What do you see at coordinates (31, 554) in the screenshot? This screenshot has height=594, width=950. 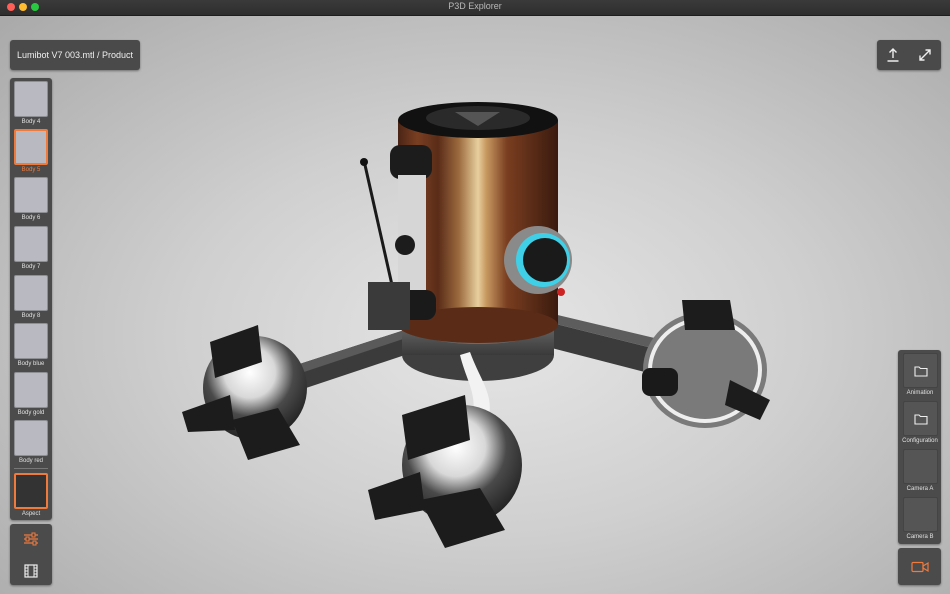 I see `left-tool-panel` at bounding box center [31, 554].